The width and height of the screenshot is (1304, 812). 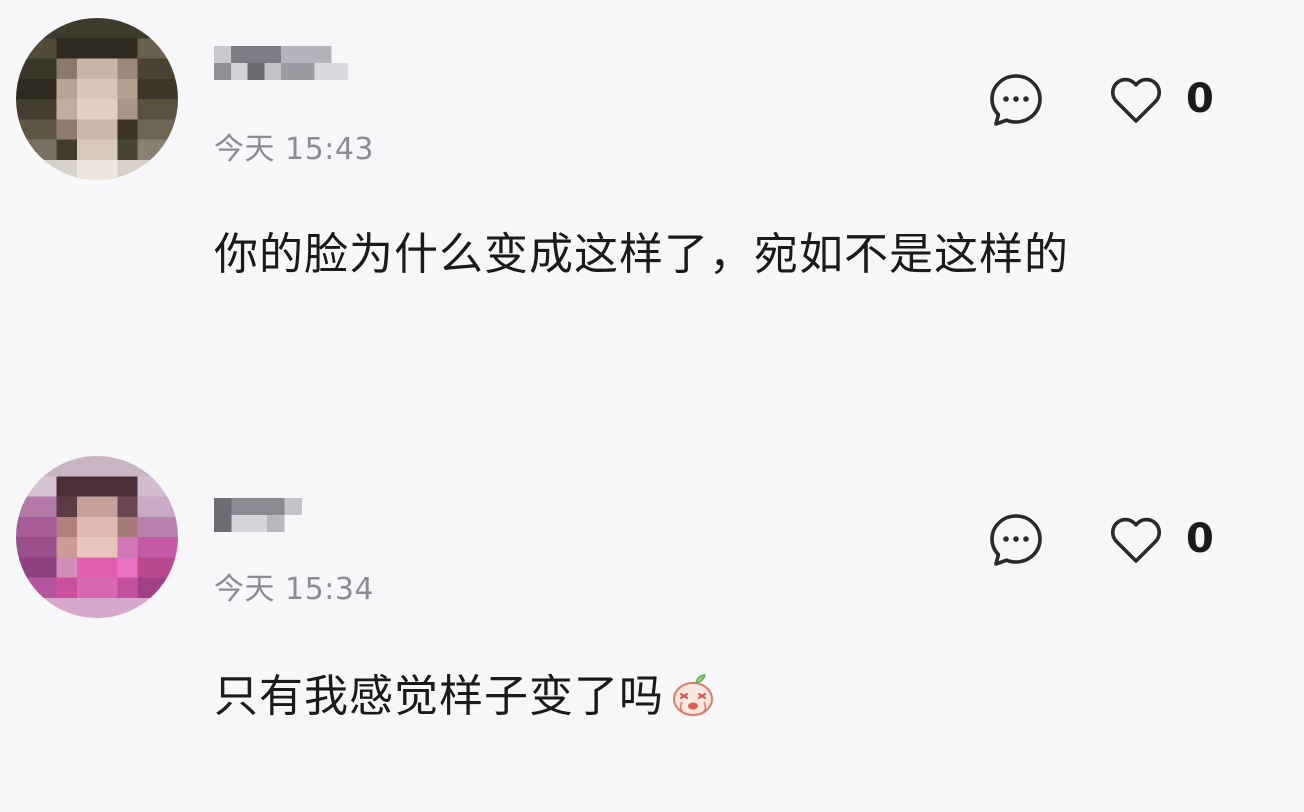 I want to click on comment-text-row: 只有我感觉样子变了吗, so click(x=465, y=692).